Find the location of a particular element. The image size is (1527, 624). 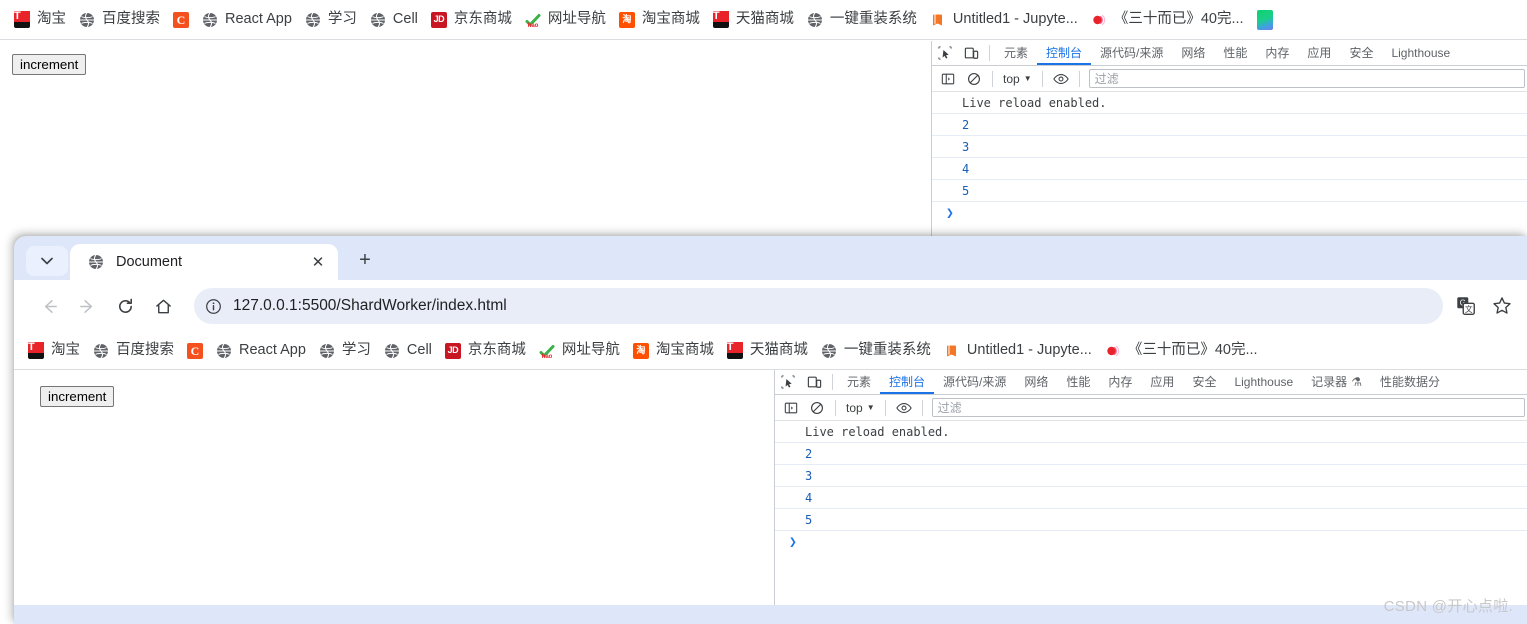

console-toolbar-foreground: top ▼ 过滤 is located at coordinates (1151, 408).